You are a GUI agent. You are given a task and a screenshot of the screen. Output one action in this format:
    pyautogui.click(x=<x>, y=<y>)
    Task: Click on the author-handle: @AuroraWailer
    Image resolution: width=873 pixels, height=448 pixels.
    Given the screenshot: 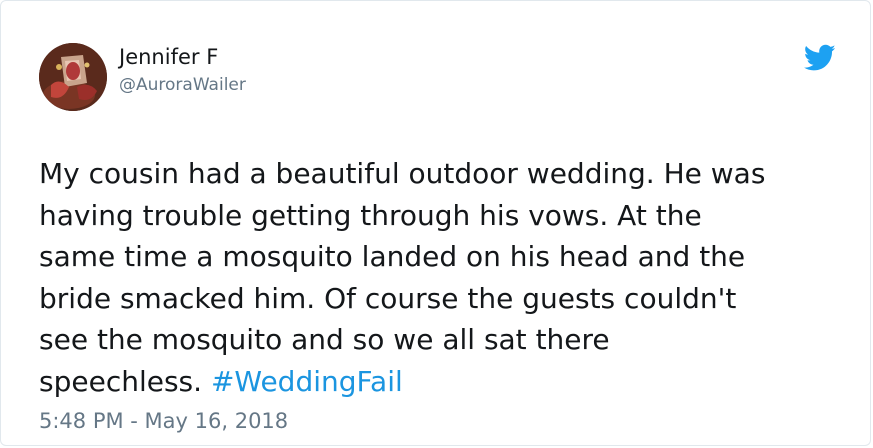 What is the action you would take?
    pyautogui.click(x=182, y=85)
    